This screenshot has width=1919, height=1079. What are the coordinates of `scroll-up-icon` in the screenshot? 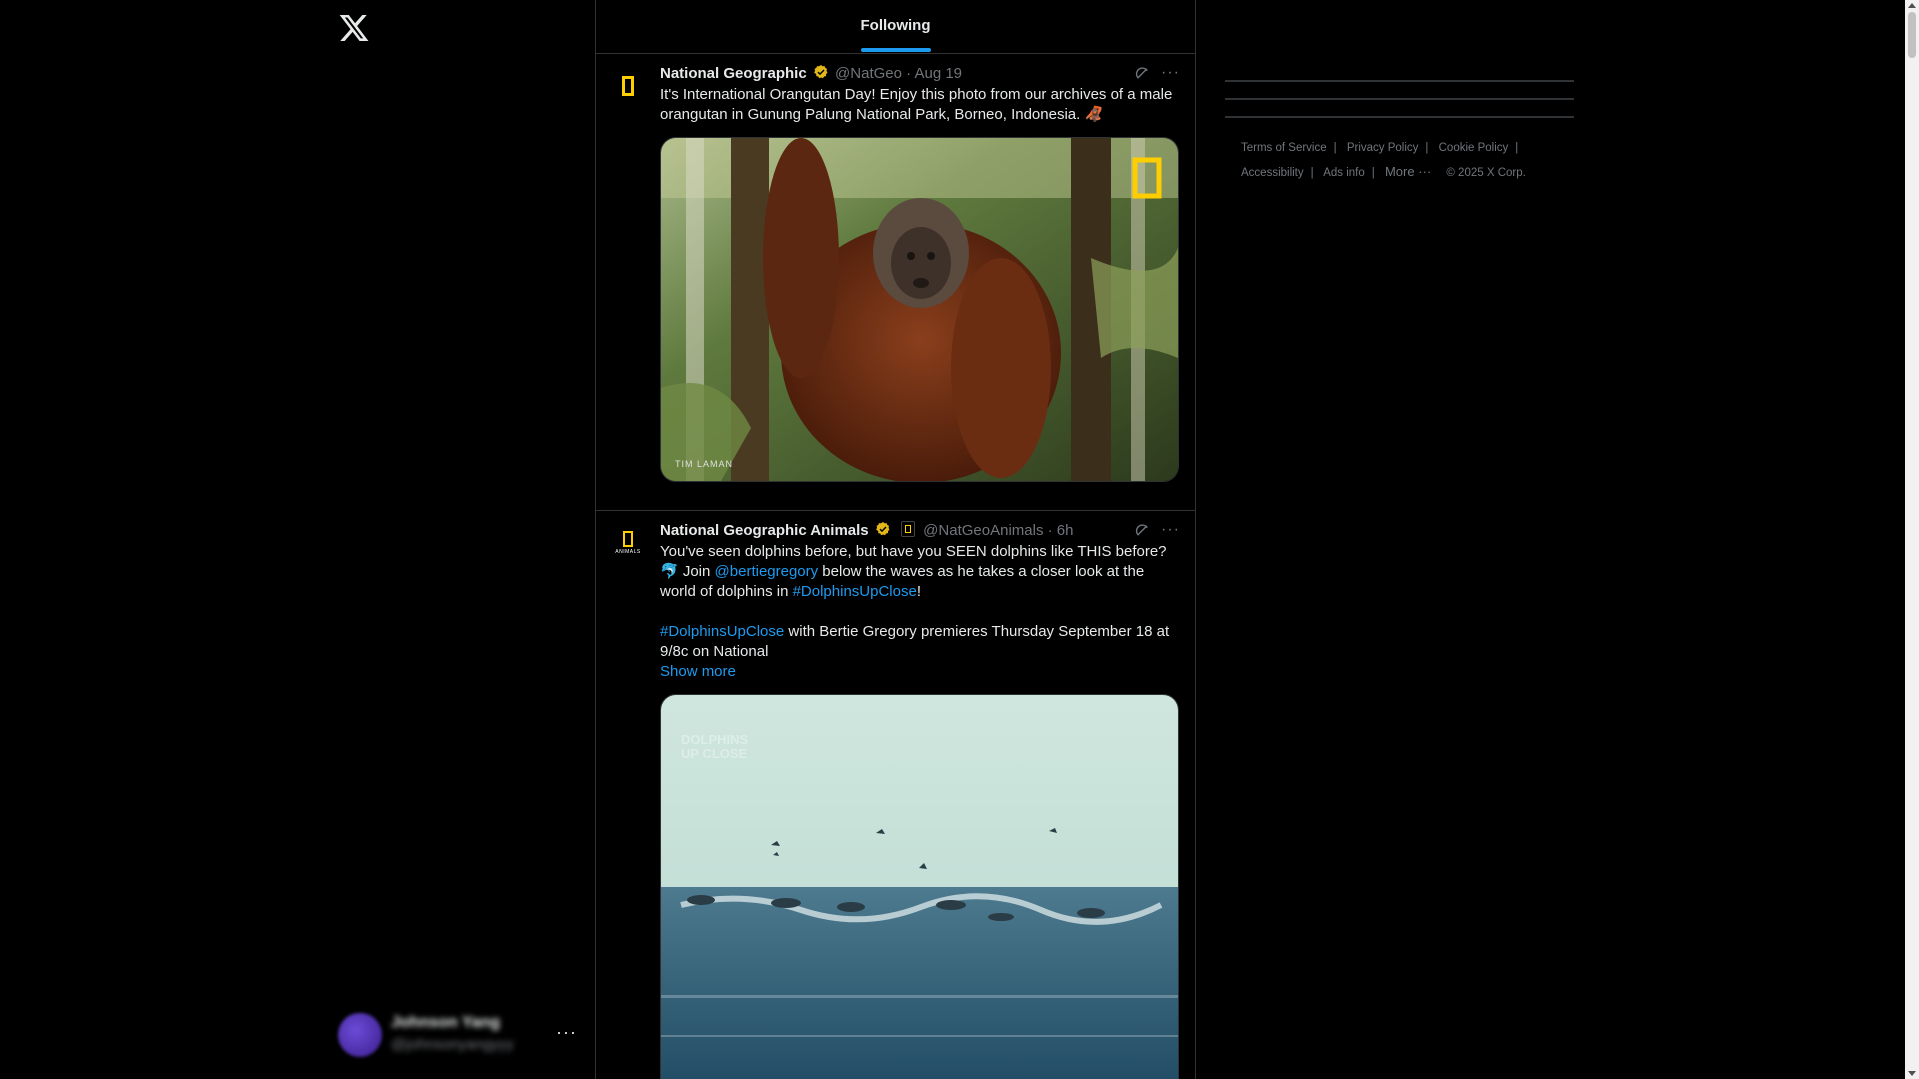 It's located at (1912, 5).